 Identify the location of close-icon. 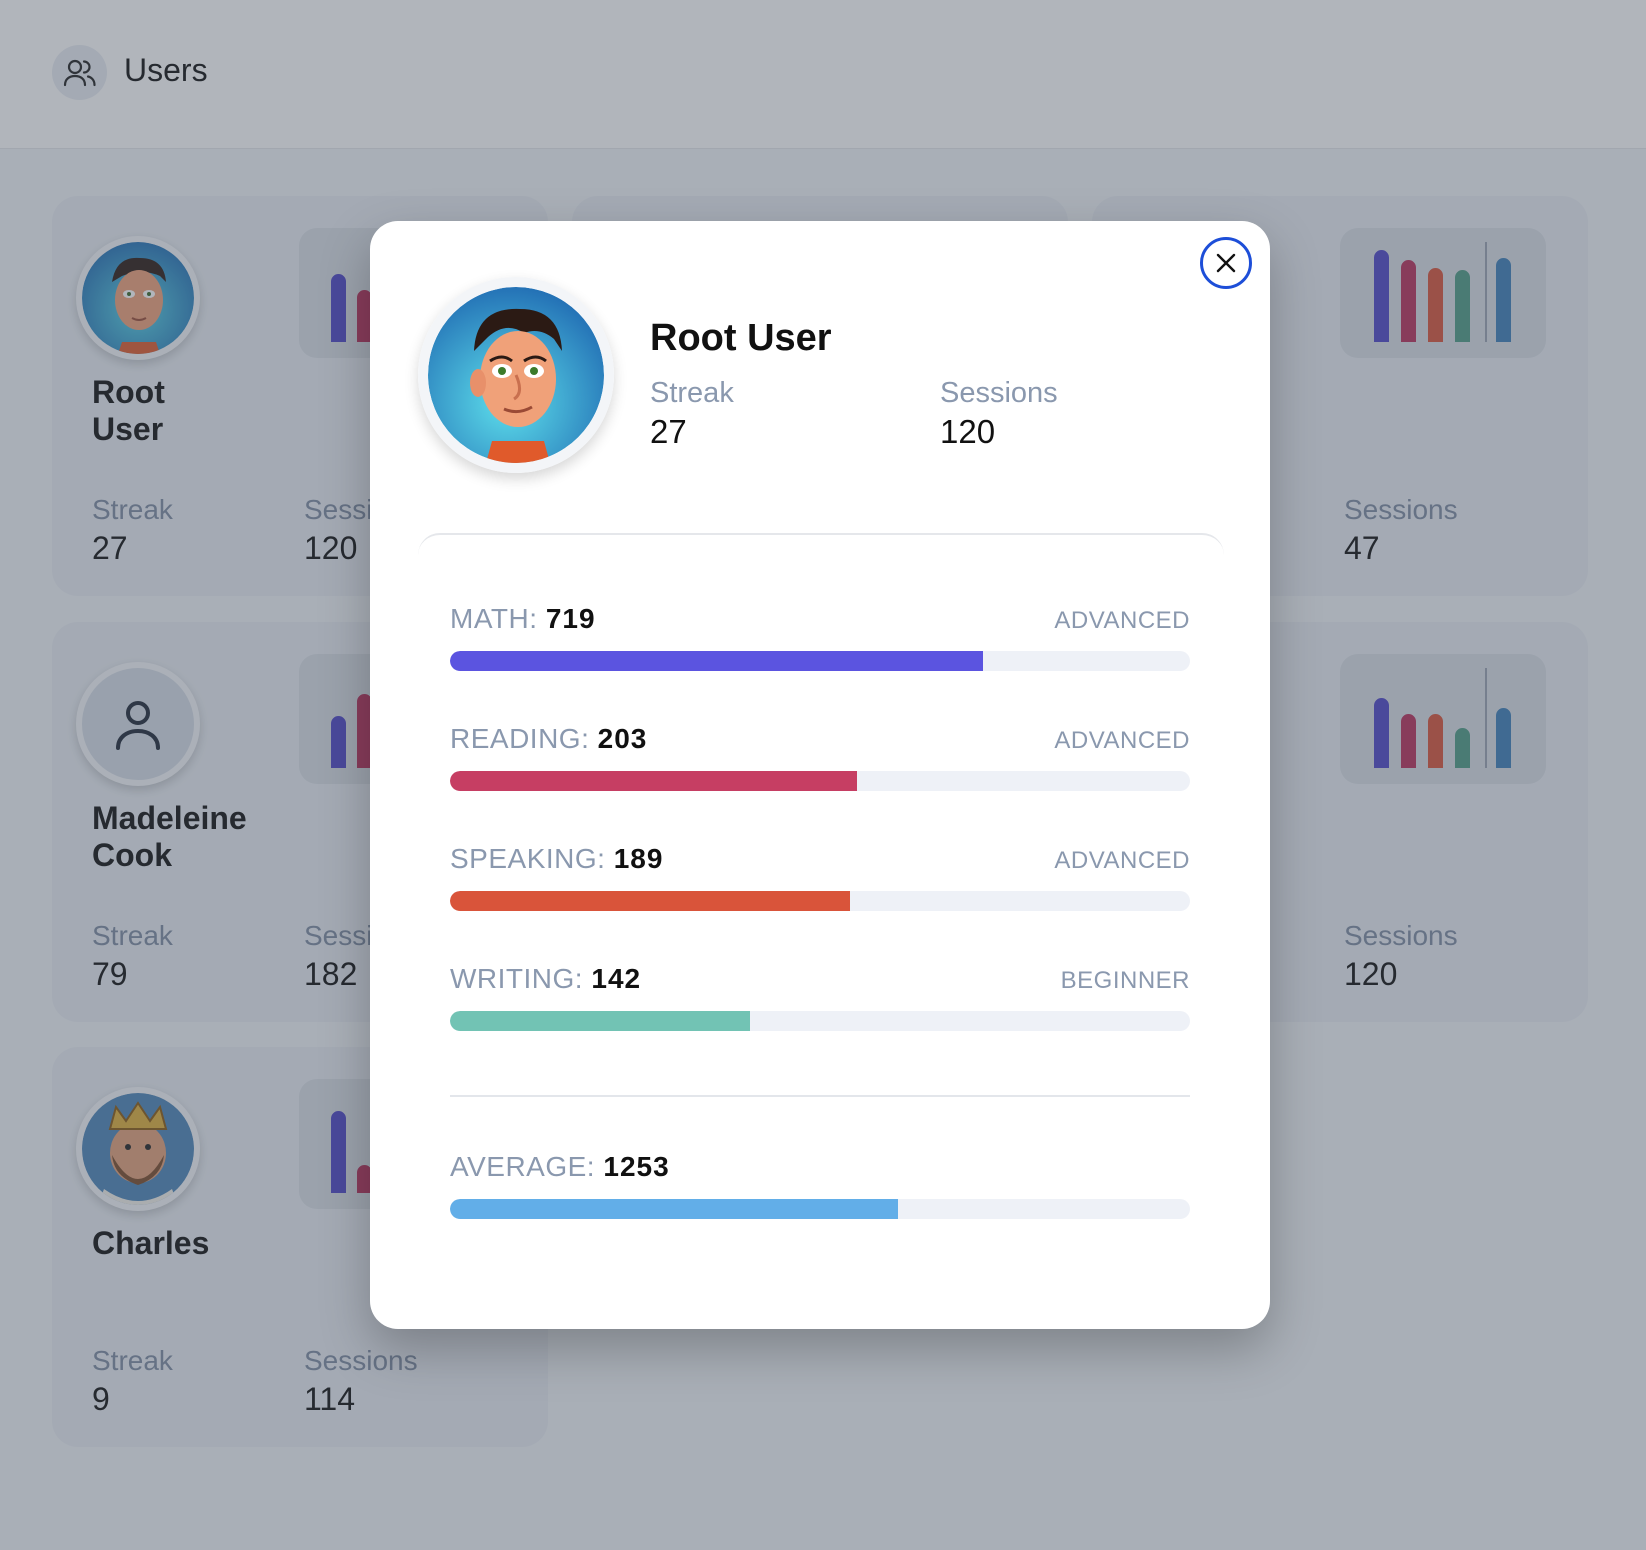
(1226, 263).